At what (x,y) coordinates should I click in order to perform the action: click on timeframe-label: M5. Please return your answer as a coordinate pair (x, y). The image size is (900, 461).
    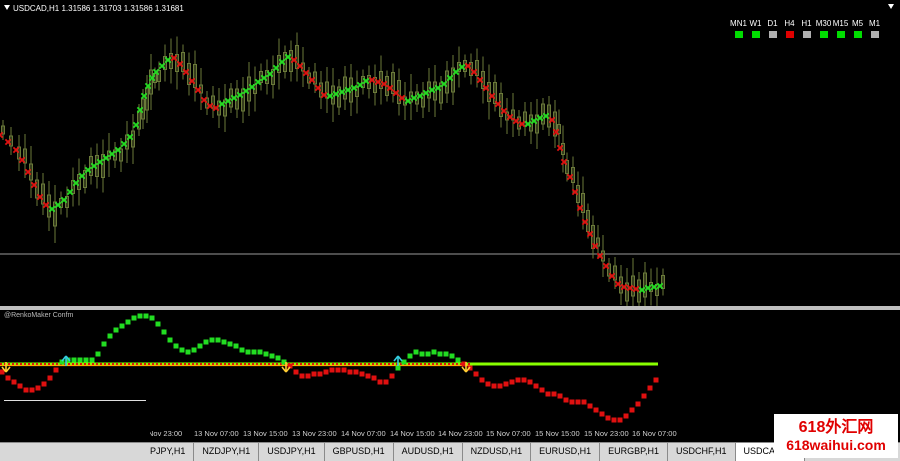
    Looking at the image, I should click on (857, 23).